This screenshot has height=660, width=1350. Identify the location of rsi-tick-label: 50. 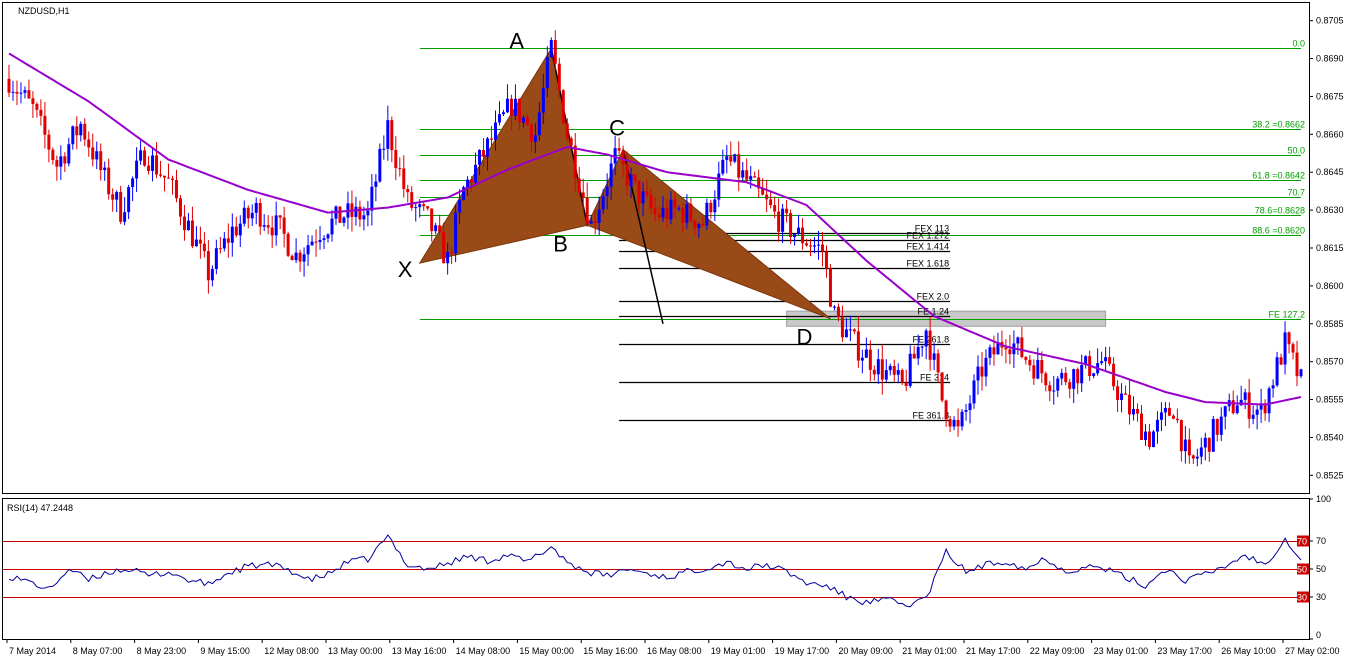
(1321, 569).